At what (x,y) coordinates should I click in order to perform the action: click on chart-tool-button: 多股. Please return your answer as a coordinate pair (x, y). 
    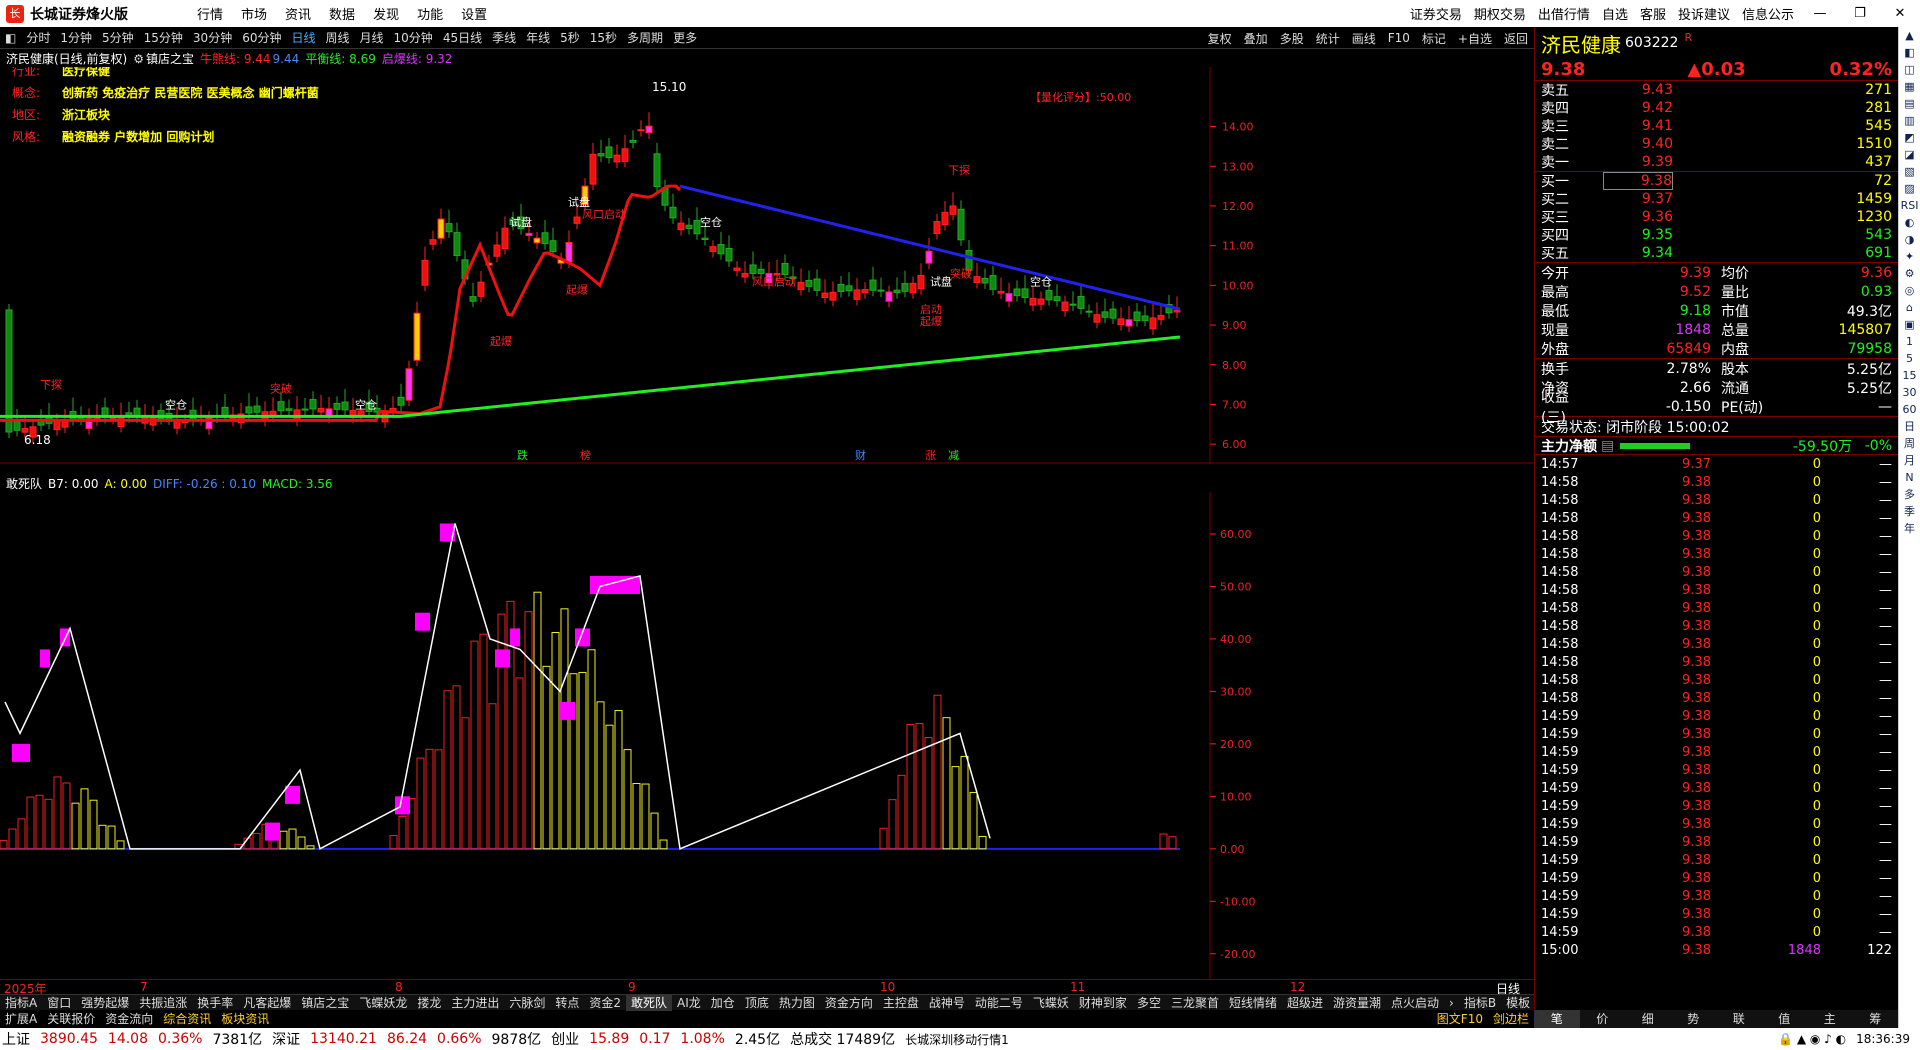
    Looking at the image, I should click on (1292, 38).